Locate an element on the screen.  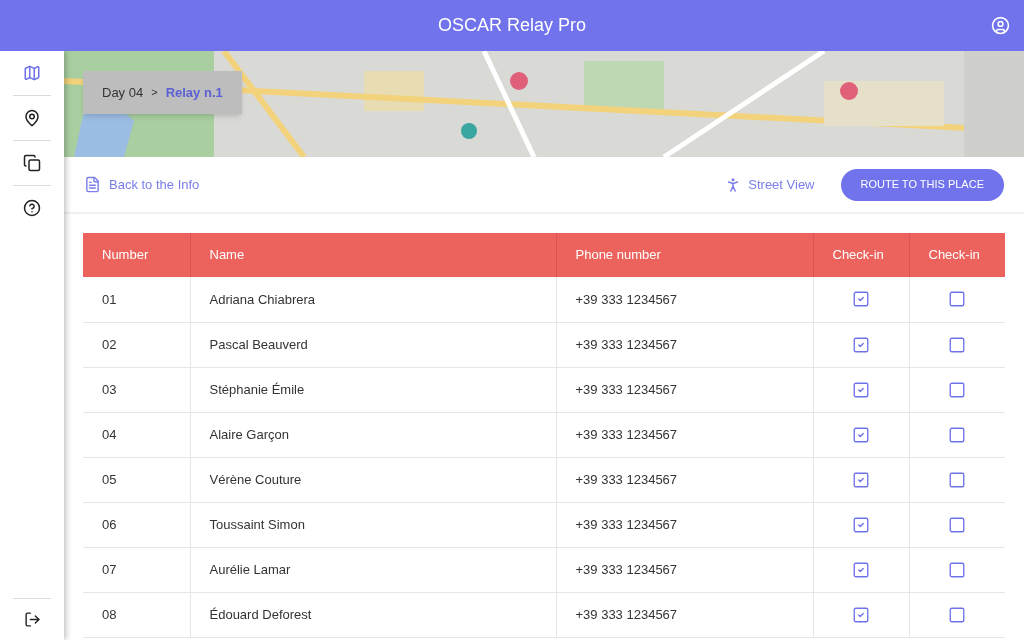
table-cell: 01 is located at coordinates (136, 299).